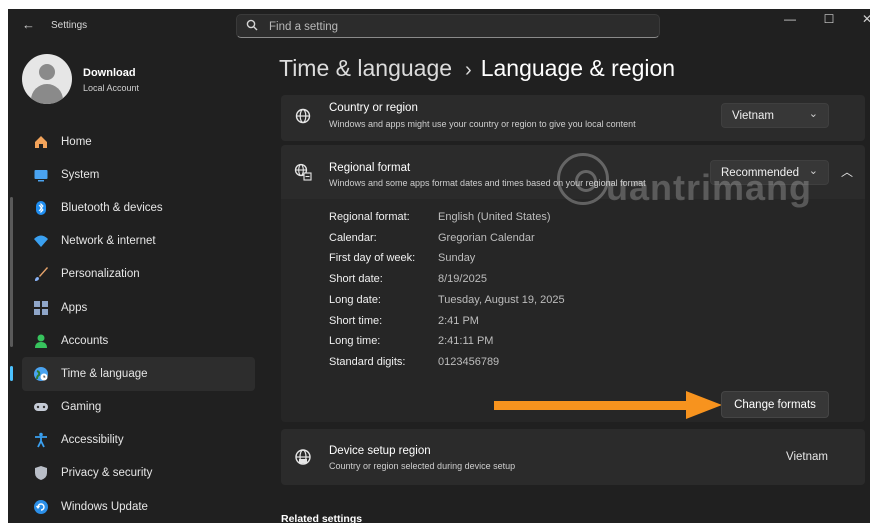 The width and height of the screenshot is (870, 523). I want to click on format-row-label: Standard digits:, so click(367, 361).